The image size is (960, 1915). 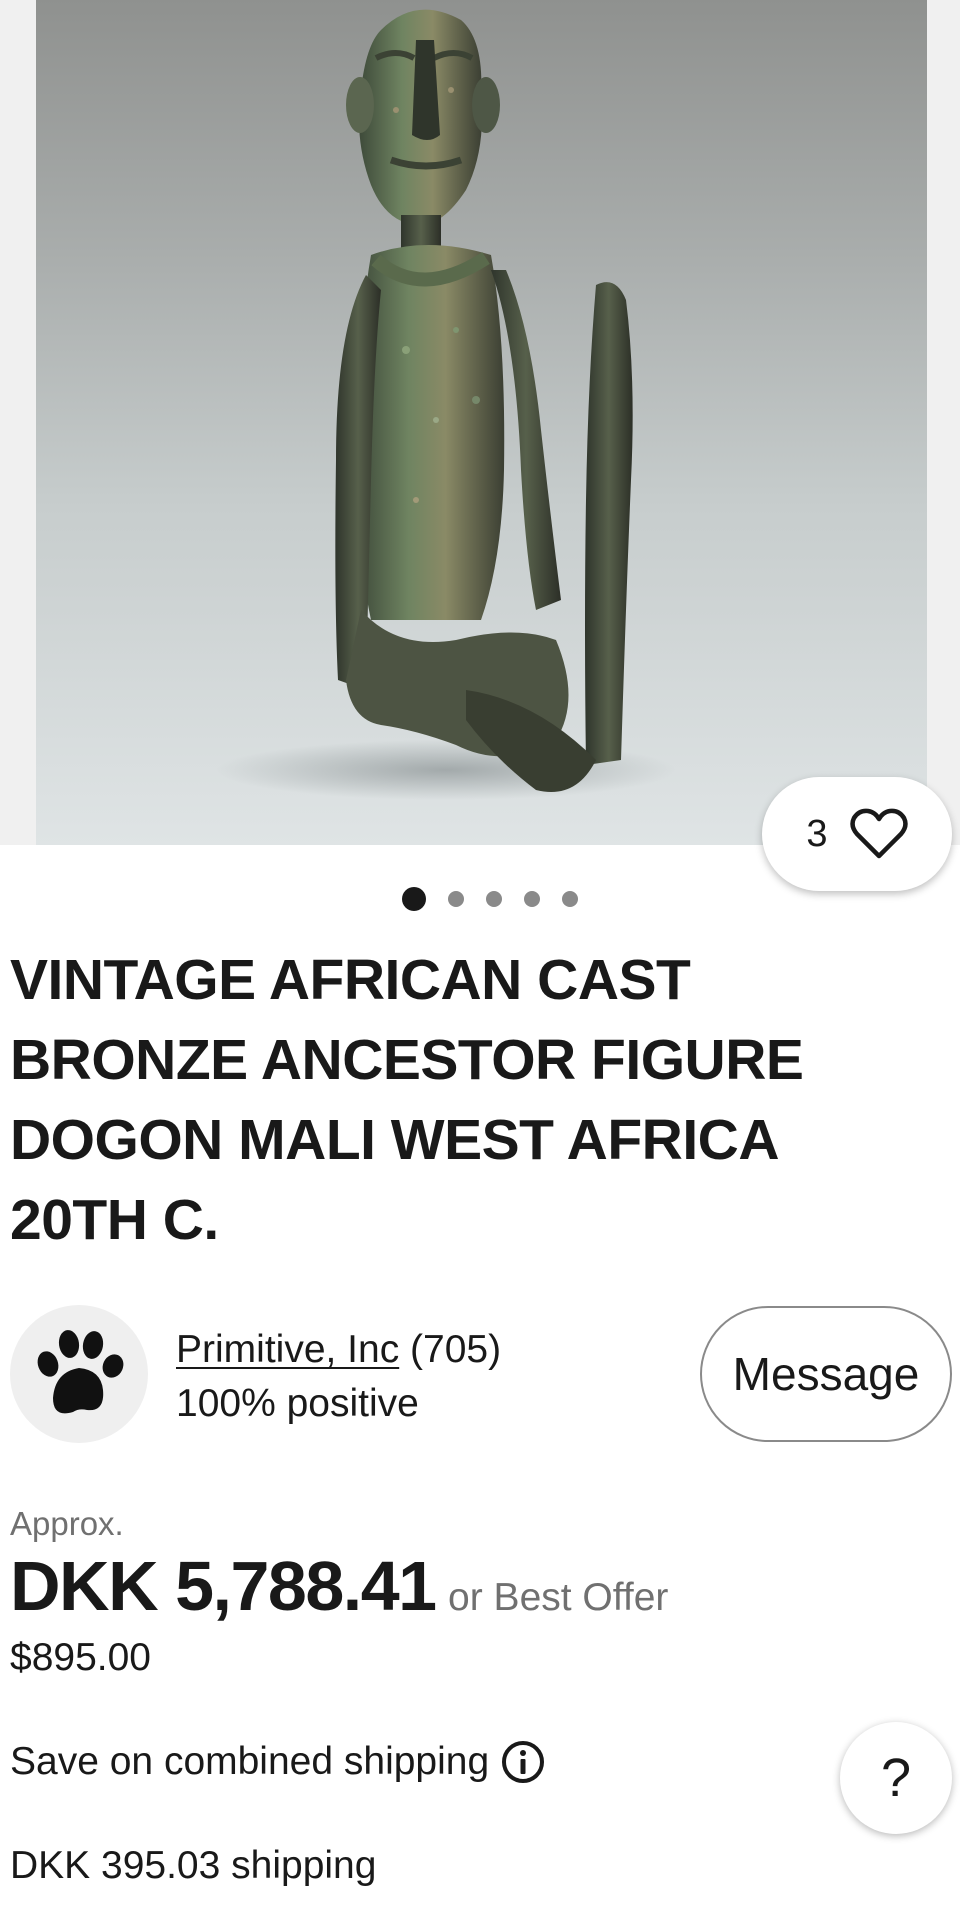 What do you see at coordinates (896, 1778) in the screenshot?
I see `help-button: ?` at bounding box center [896, 1778].